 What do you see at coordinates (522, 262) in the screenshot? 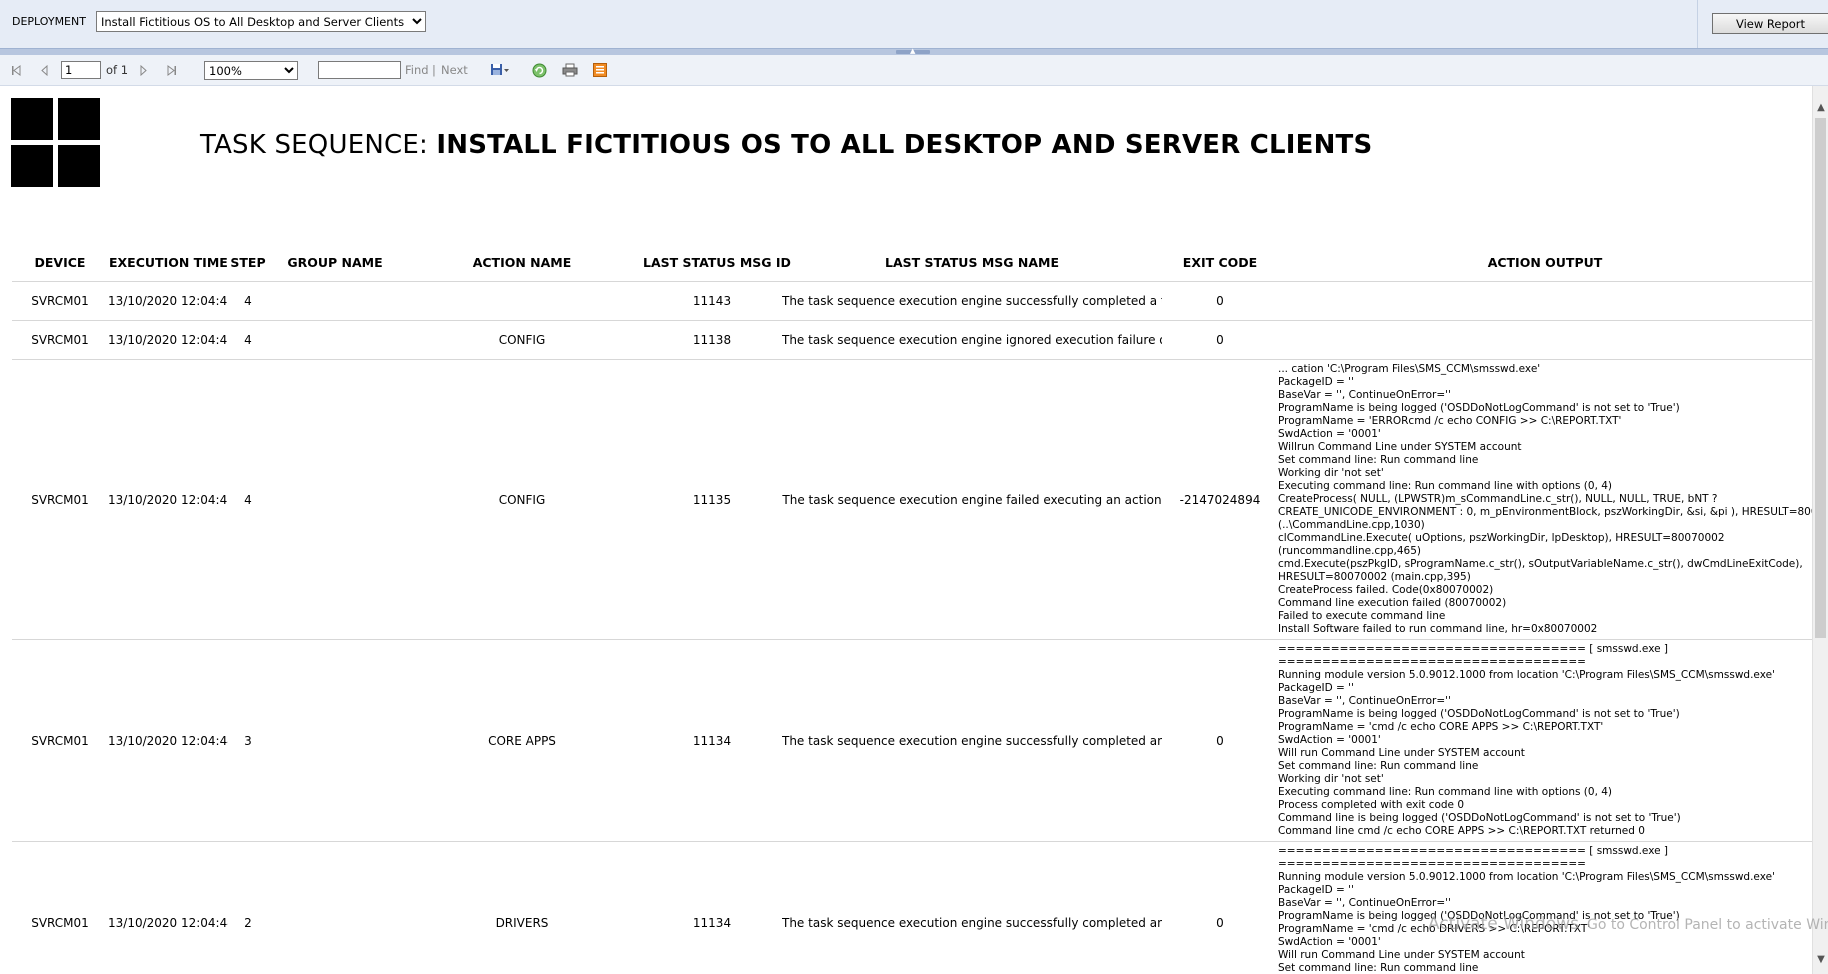
I see `column-header: ACTION NAME` at bounding box center [522, 262].